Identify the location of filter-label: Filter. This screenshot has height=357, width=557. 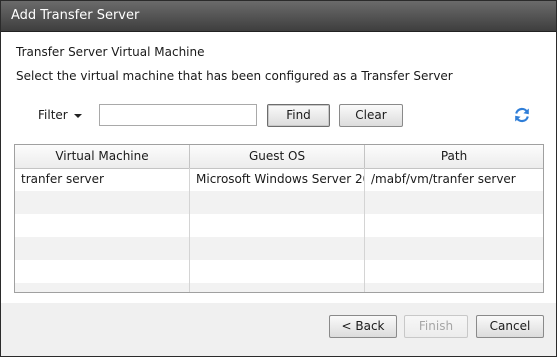
(53, 115).